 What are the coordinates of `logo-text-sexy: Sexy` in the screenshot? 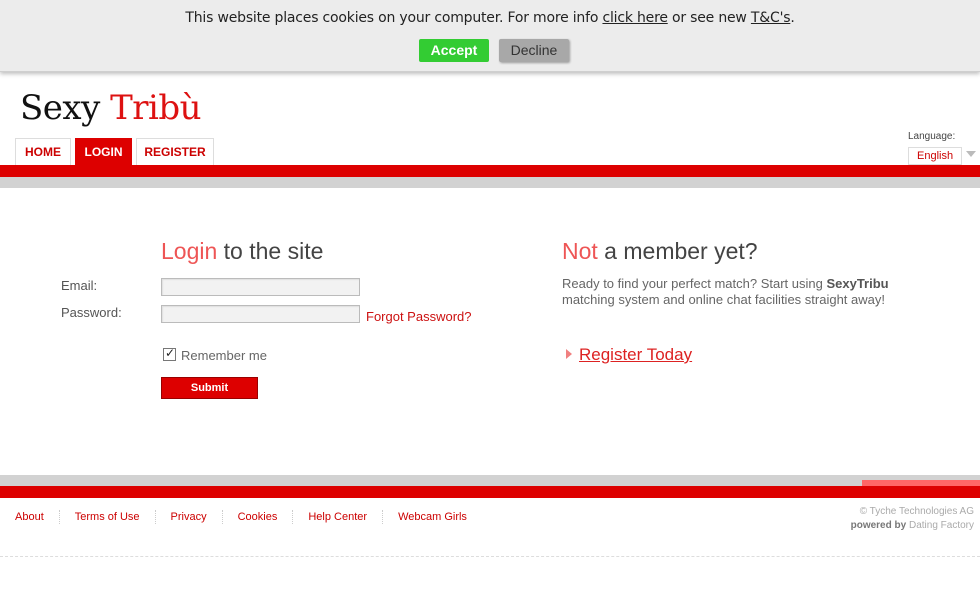 It's located at (65, 108).